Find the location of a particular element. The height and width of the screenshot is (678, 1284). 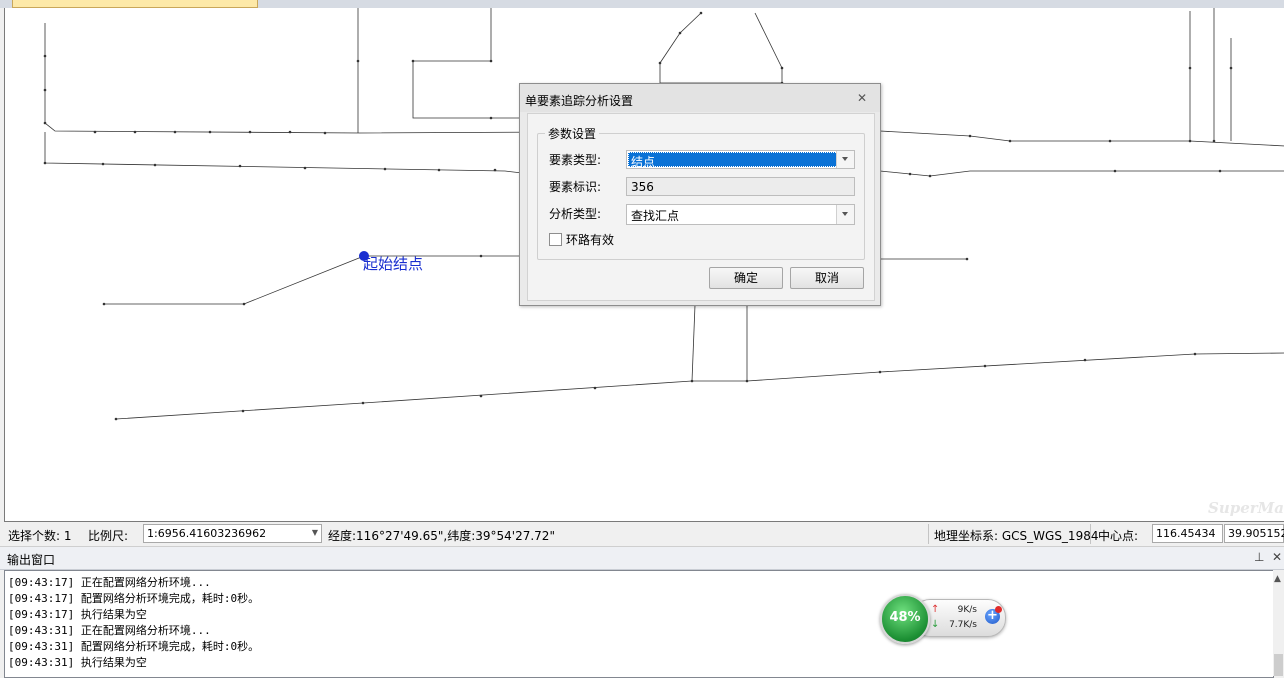

usage-percent: 48% is located at coordinates (905, 617).